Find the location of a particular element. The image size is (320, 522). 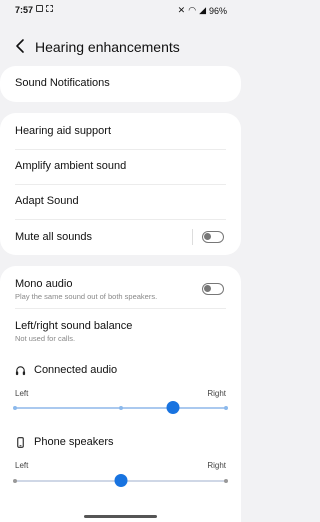

adapt-sound-label: Adapt Sound is located at coordinates (47, 201).